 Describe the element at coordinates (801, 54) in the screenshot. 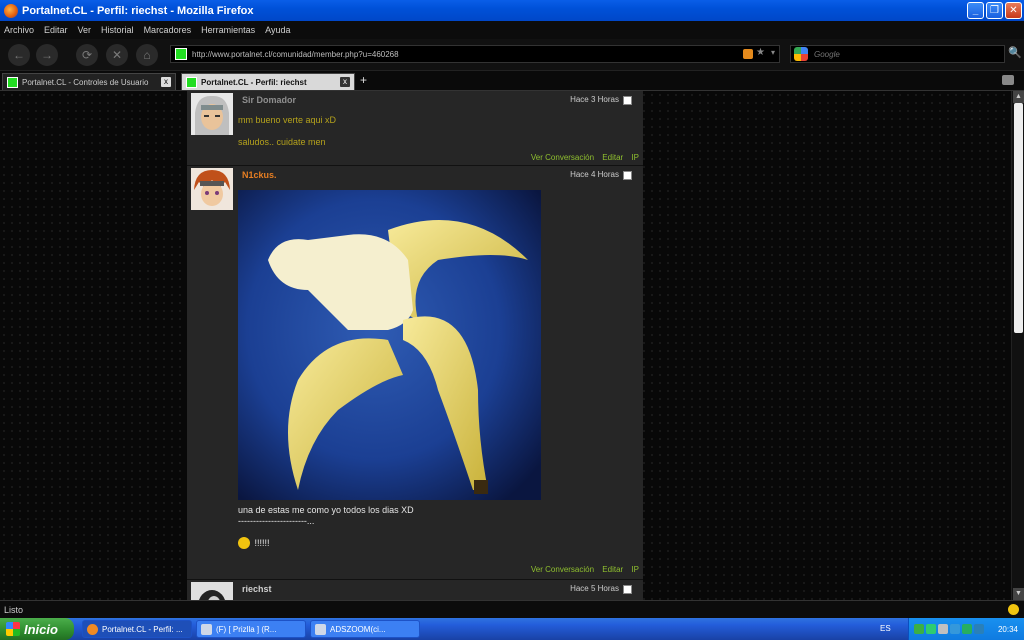

I see `google-engine-icon` at that location.